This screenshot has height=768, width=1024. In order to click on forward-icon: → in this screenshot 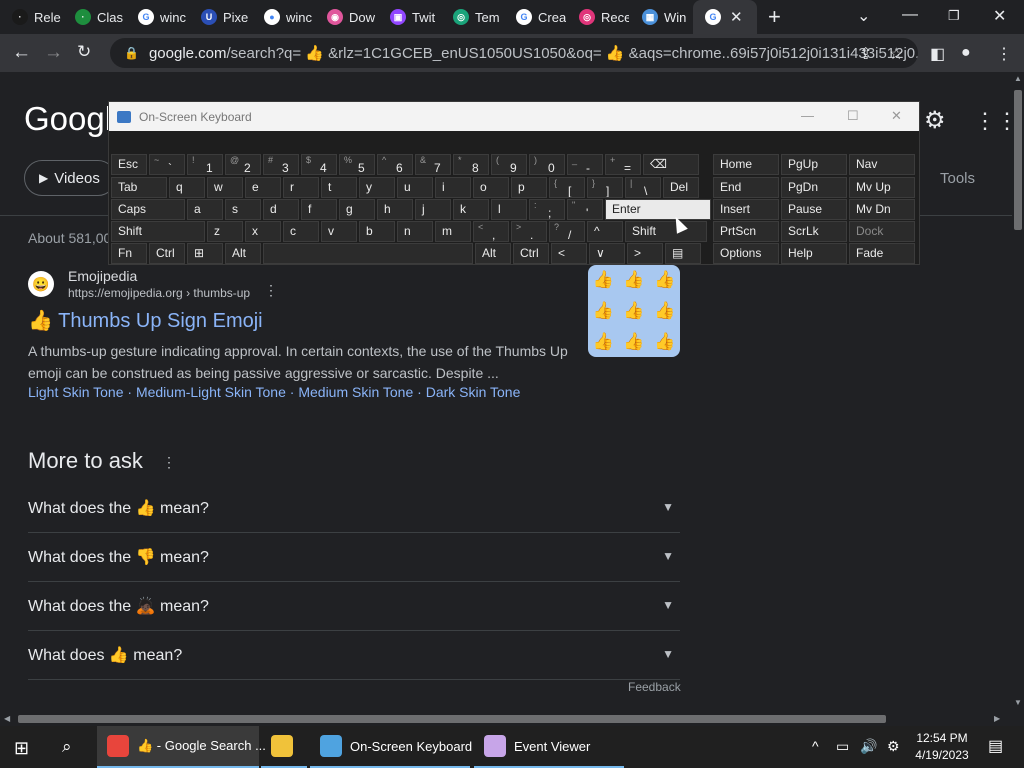, I will do `click(53, 53)`.